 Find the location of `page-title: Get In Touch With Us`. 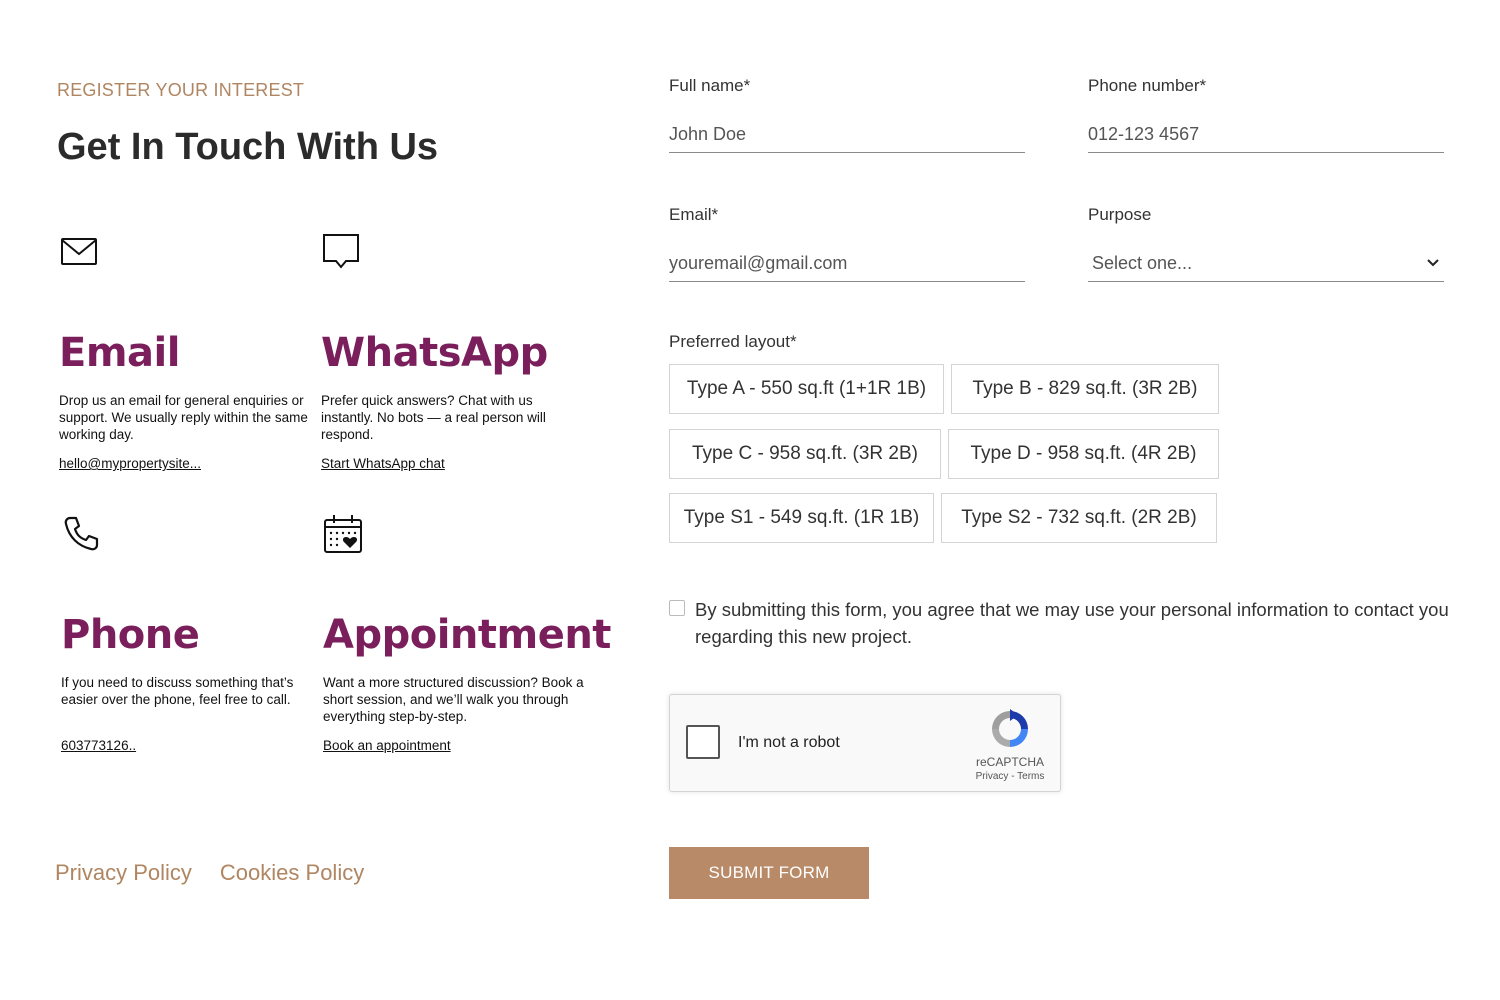

page-title: Get In Touch With Us is located at coordinates (248, 147).